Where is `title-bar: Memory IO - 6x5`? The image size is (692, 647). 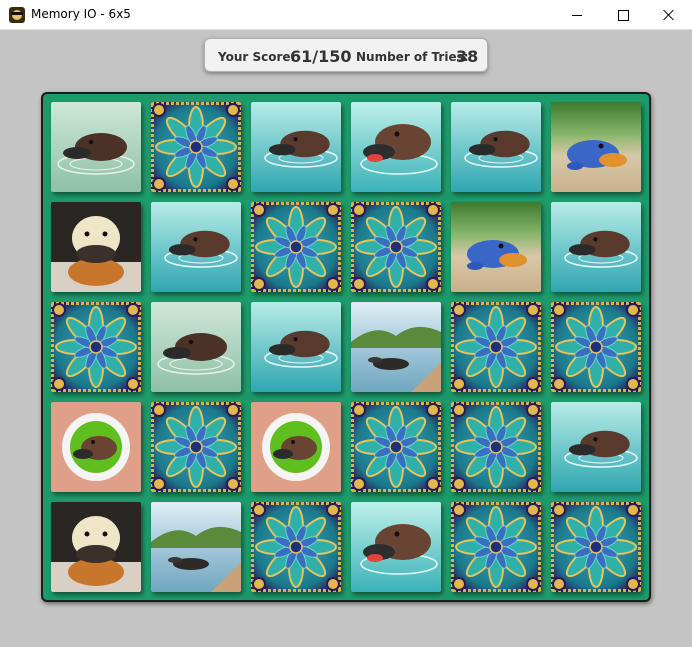
title-bar: Memory IO - 6x5 is located at coordinates (346, 15).